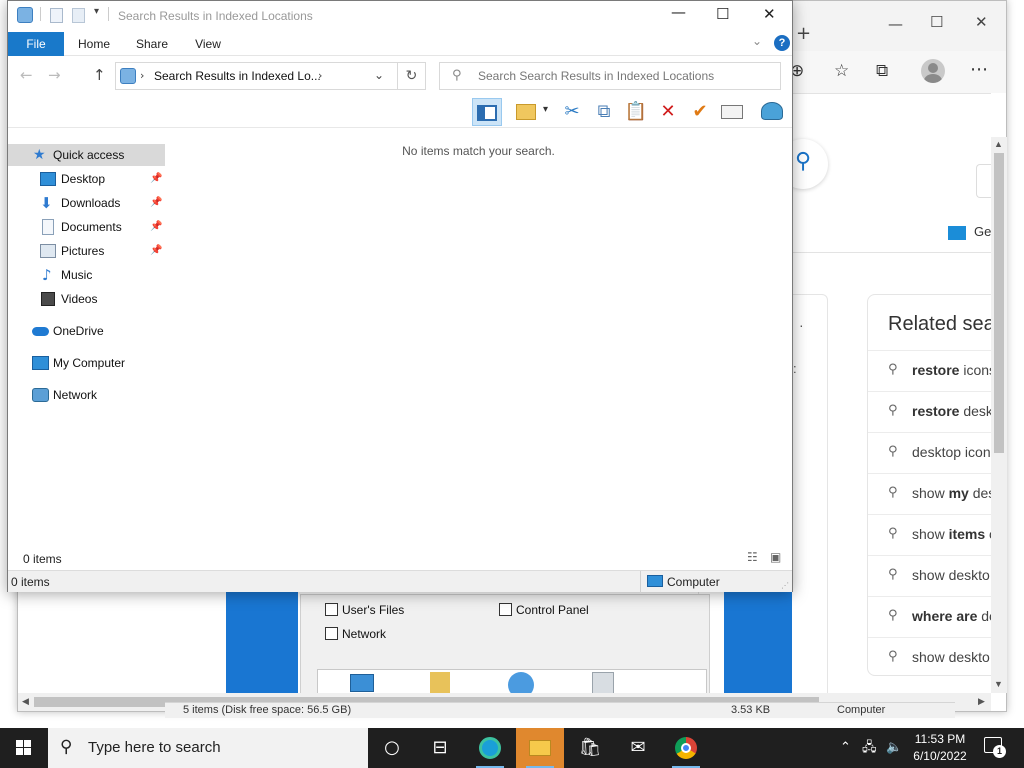 The image size is (1024, 768). I want to click on new-tab-icon: +, so click(803, 33).